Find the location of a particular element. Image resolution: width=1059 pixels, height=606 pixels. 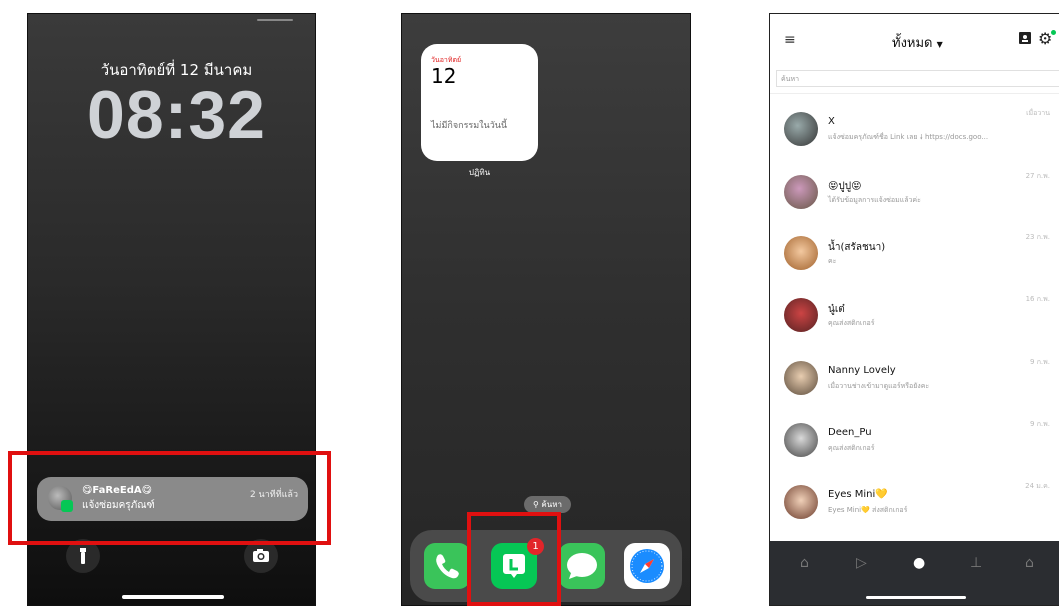

header: ≡ ทั้งหมด ▼ ⚙ is located at coordinates (914, 40).